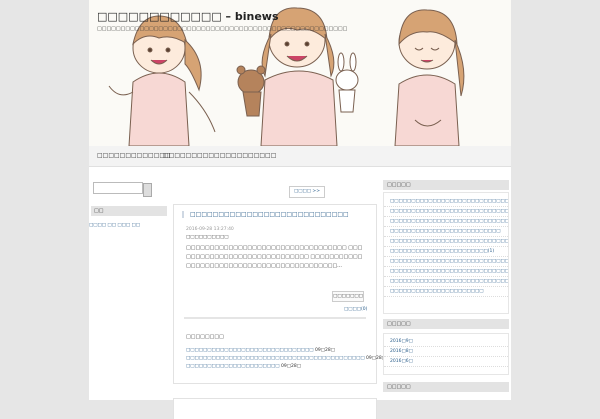  What do you see at coordinates (188, 16) in the screenshot?
I see `site-title: □□□□□□□□□□□□ – binews` at bounding box center [188, 16].